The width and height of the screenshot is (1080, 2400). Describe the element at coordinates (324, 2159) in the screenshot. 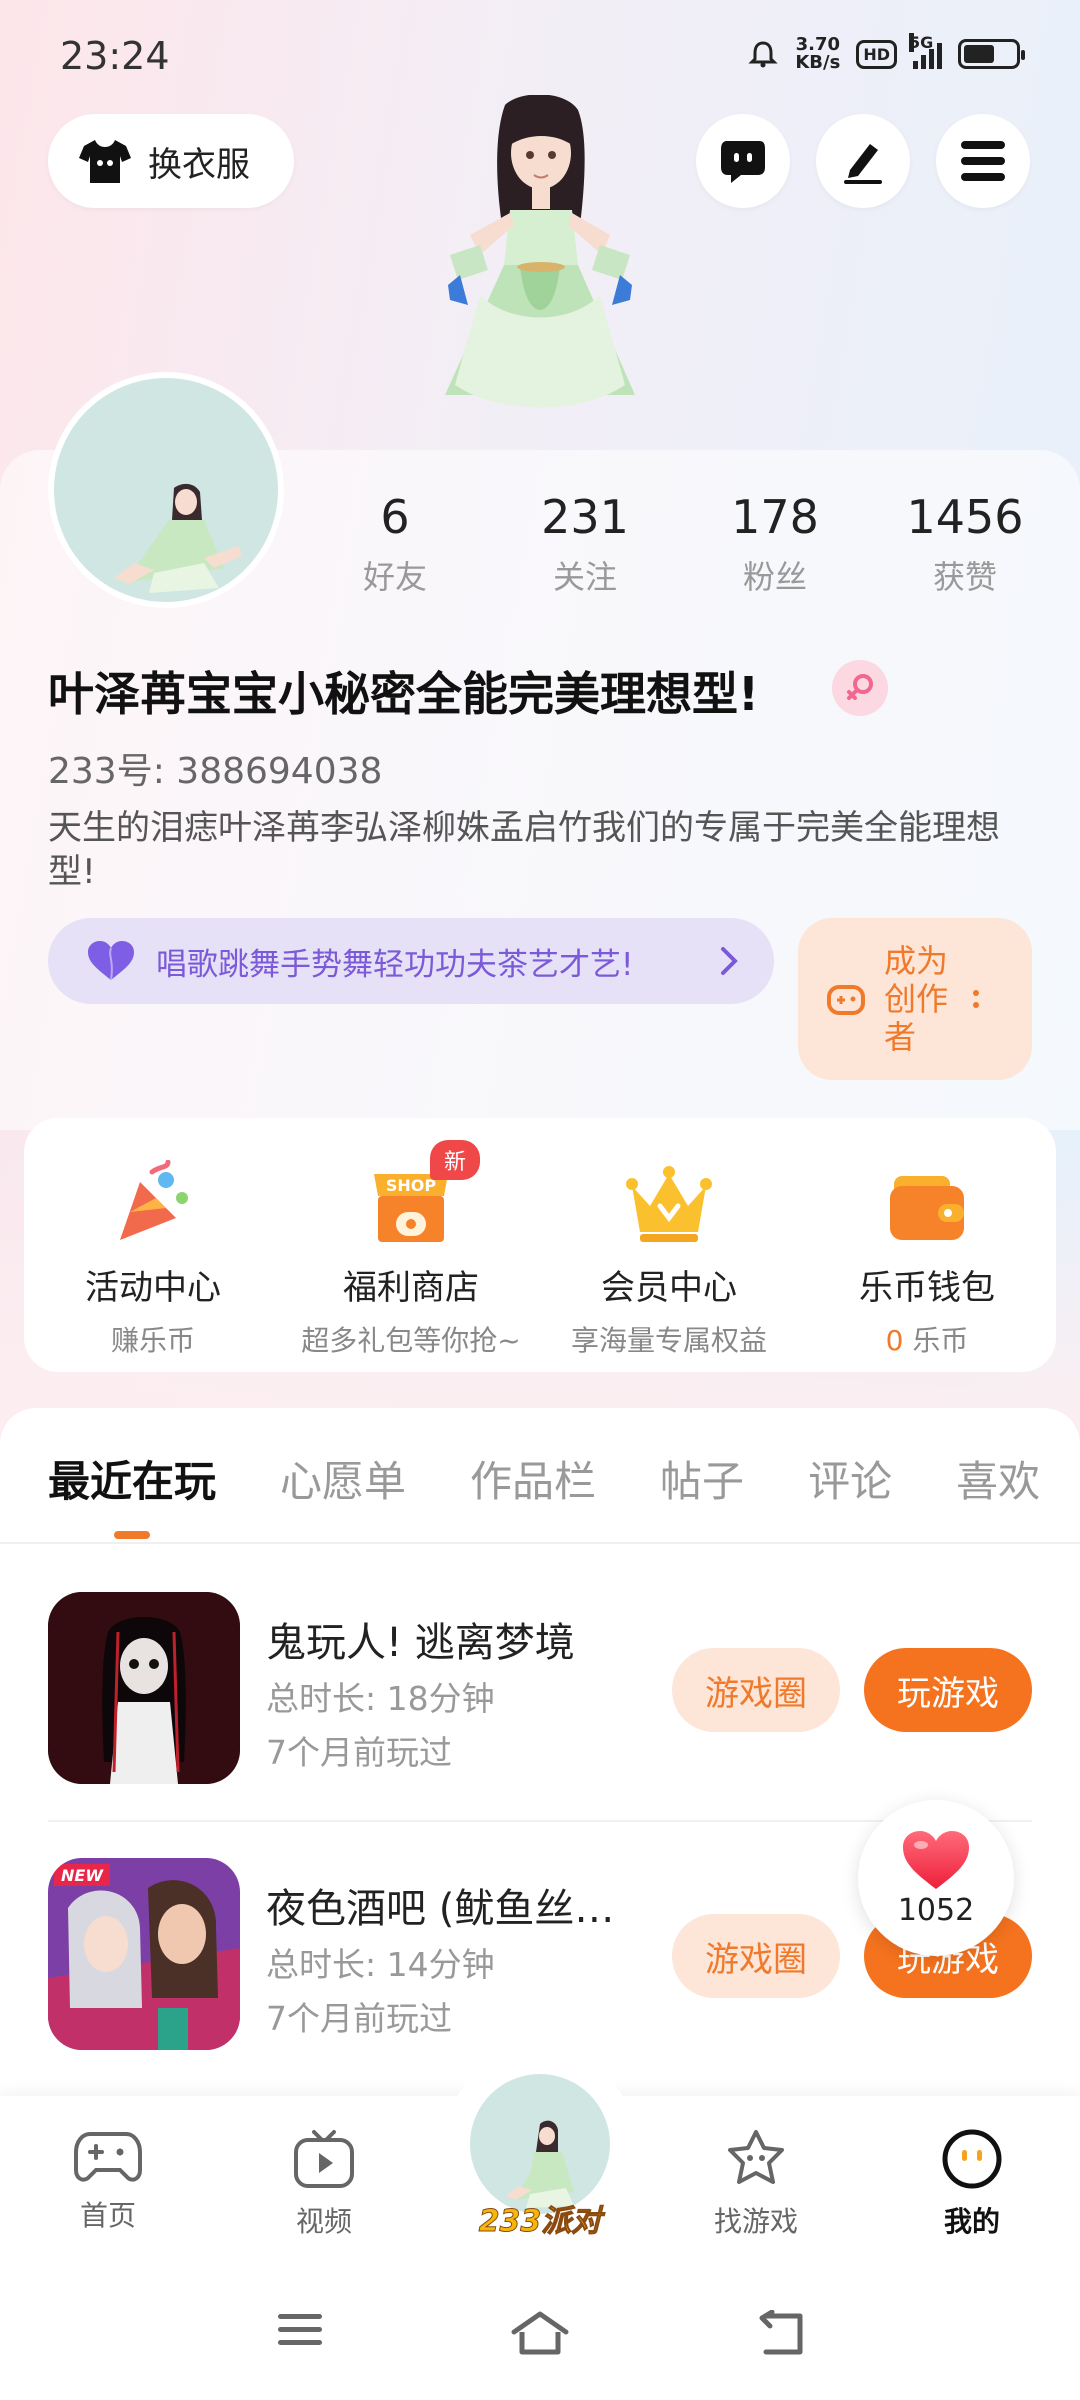

I see `tv-icon` at that location.